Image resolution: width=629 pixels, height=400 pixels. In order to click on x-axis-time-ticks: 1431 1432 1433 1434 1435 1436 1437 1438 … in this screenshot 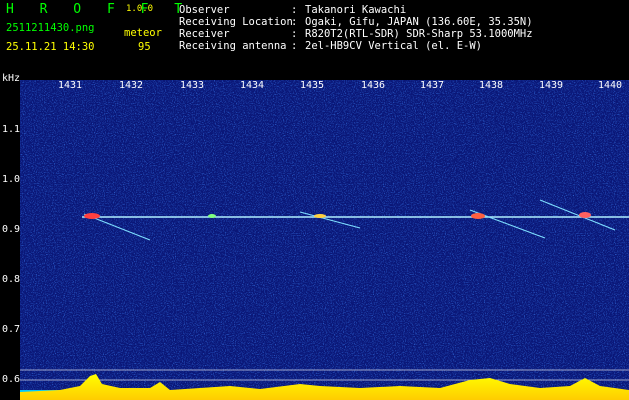, I will do `click(314, 87)`.